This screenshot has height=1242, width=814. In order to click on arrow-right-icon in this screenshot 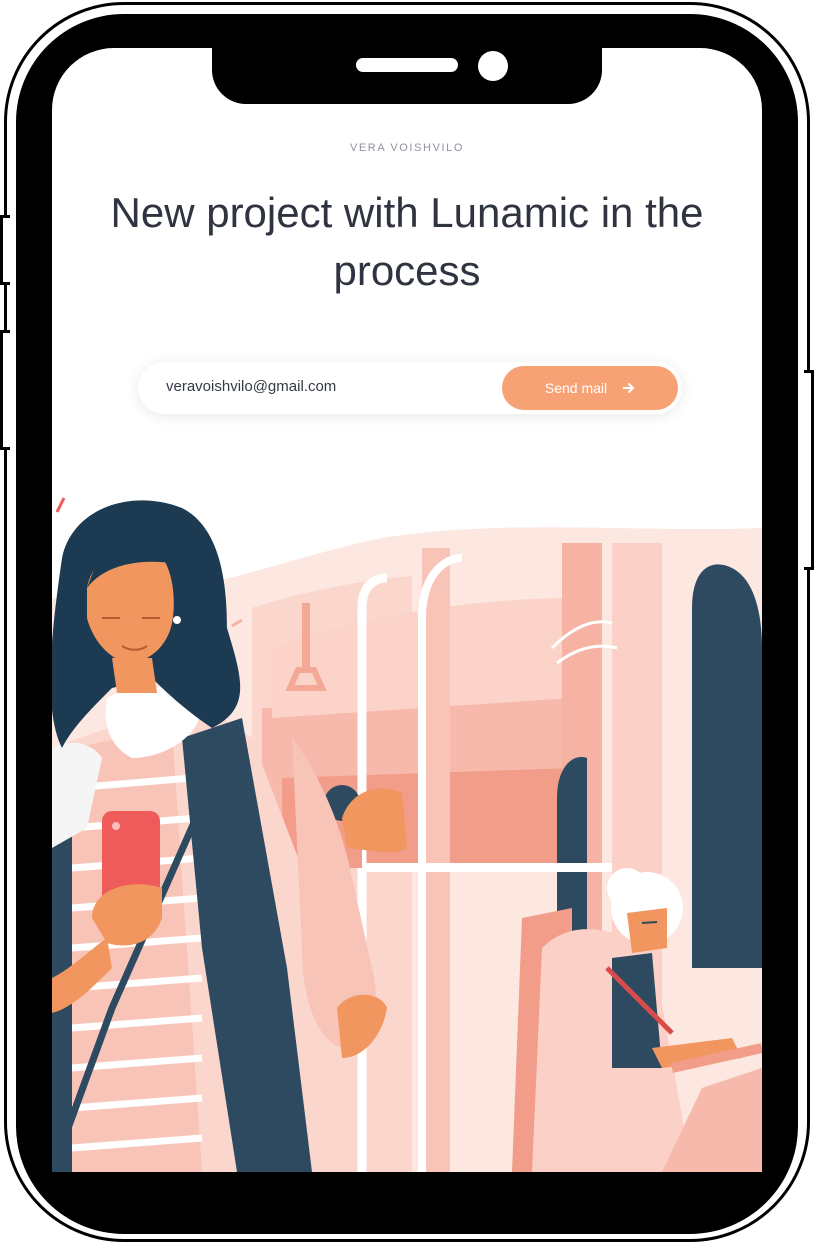, I will do `click(628, 388)`.